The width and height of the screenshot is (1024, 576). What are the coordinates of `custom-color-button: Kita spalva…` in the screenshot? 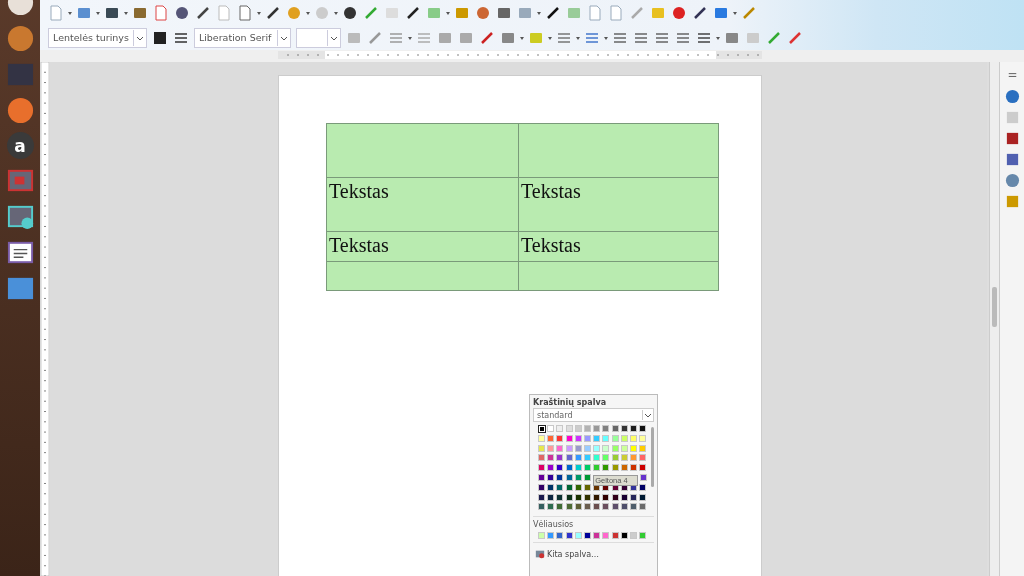 It's located at (567, 554).